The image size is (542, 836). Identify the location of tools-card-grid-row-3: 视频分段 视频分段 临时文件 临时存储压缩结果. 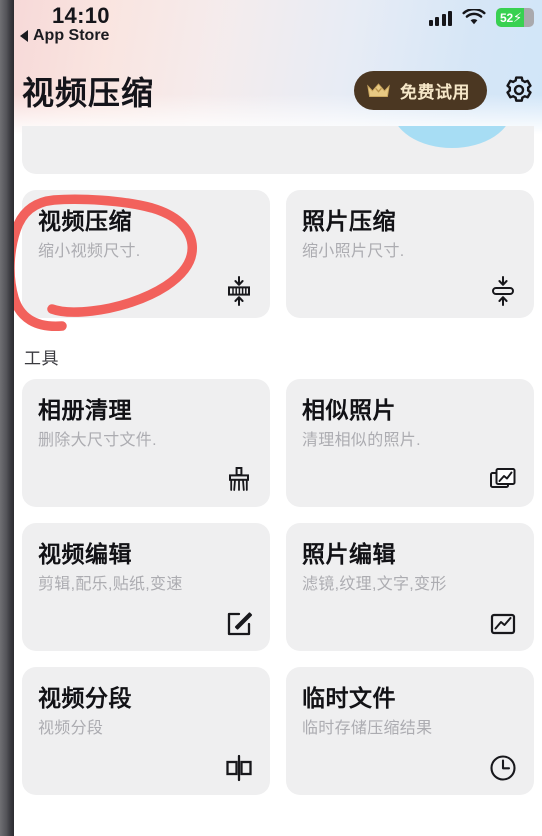
(278, 731).